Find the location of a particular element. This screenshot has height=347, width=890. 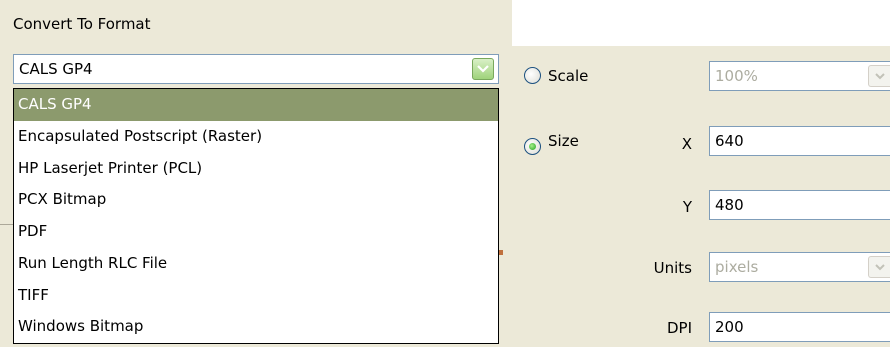

format-selected-value: CALS GP4 is located at coordinates (56, 69).